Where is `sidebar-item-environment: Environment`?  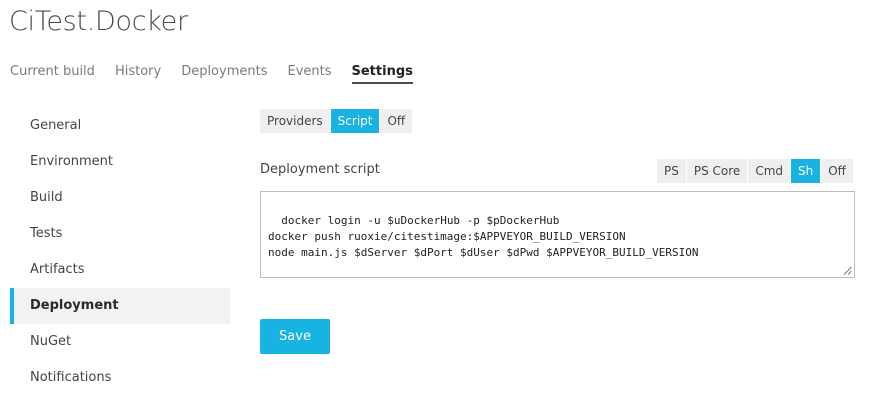 sidebar-item-environment: Environment is located at coordinates (120, 162).